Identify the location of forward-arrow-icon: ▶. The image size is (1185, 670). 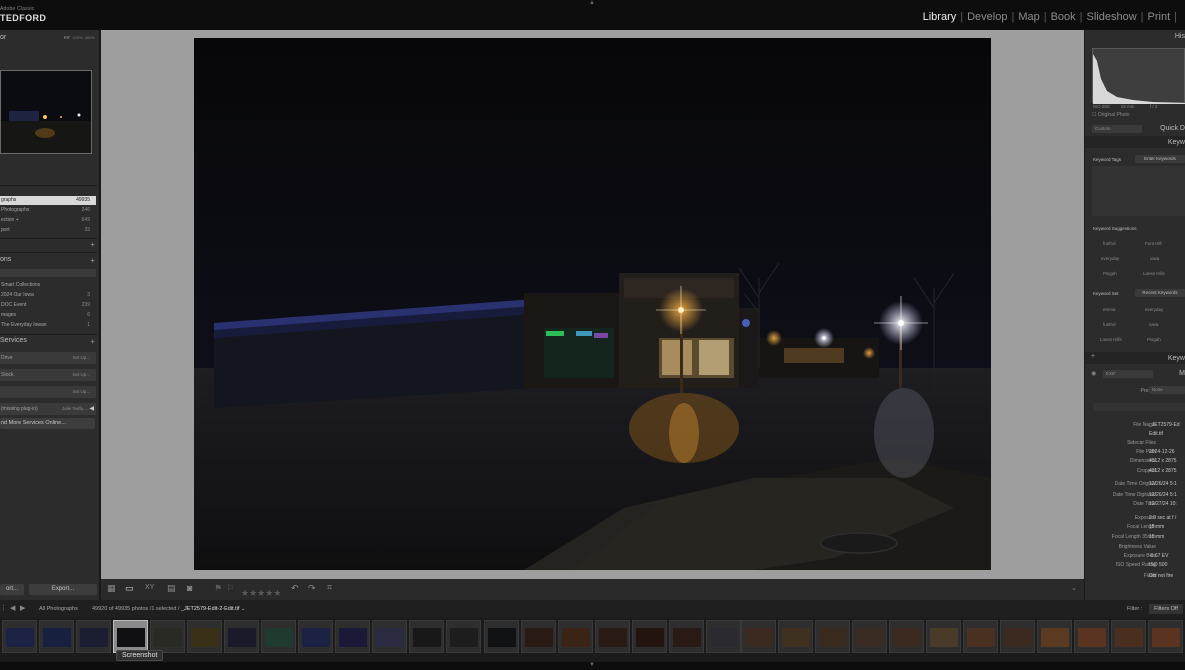
(22, 608).